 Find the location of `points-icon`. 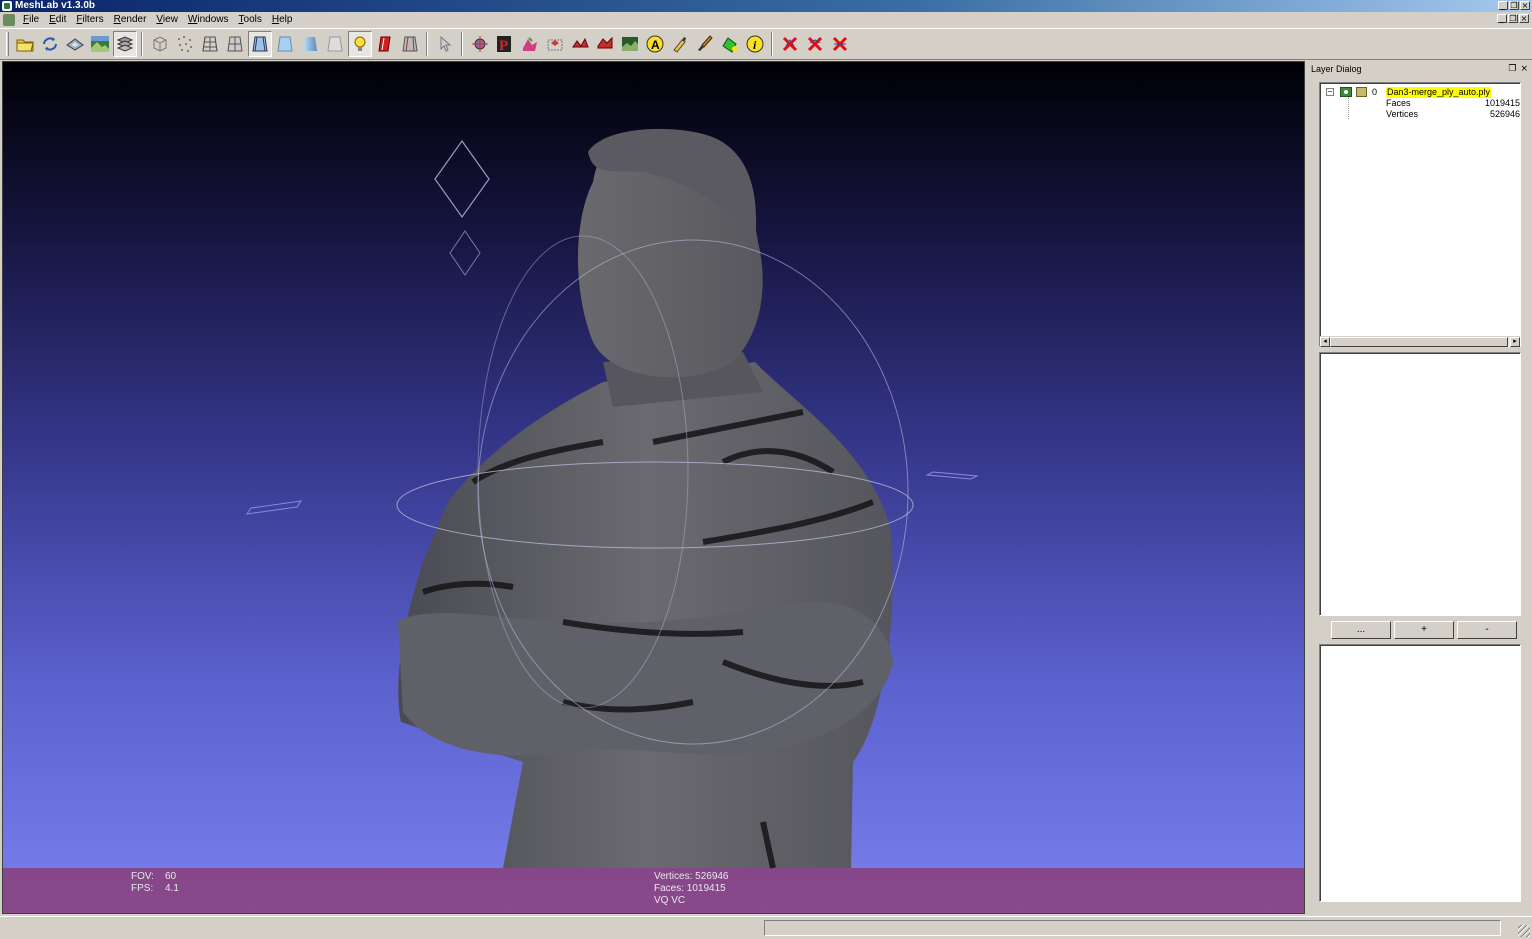

points-icon is located at coordinates (185, 44).